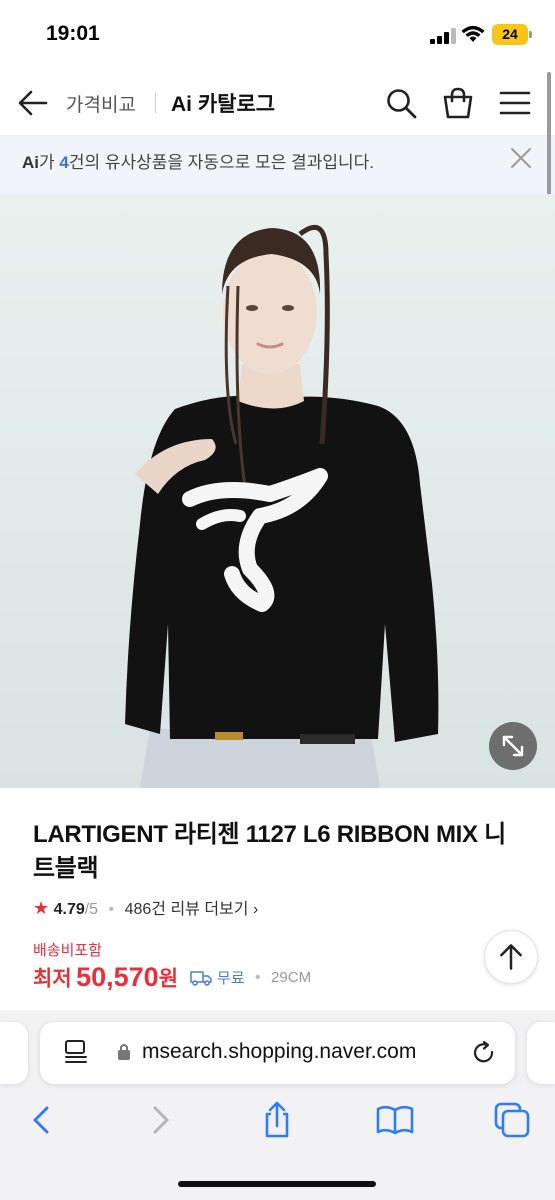 This screenshot has height=1200, width=555. Describe the element at coordinates (221, 162) in the screenshot. I see `ai-banner-suffix: 건의 유사상품을 자동으로 모은 결과입니다.` at that location.